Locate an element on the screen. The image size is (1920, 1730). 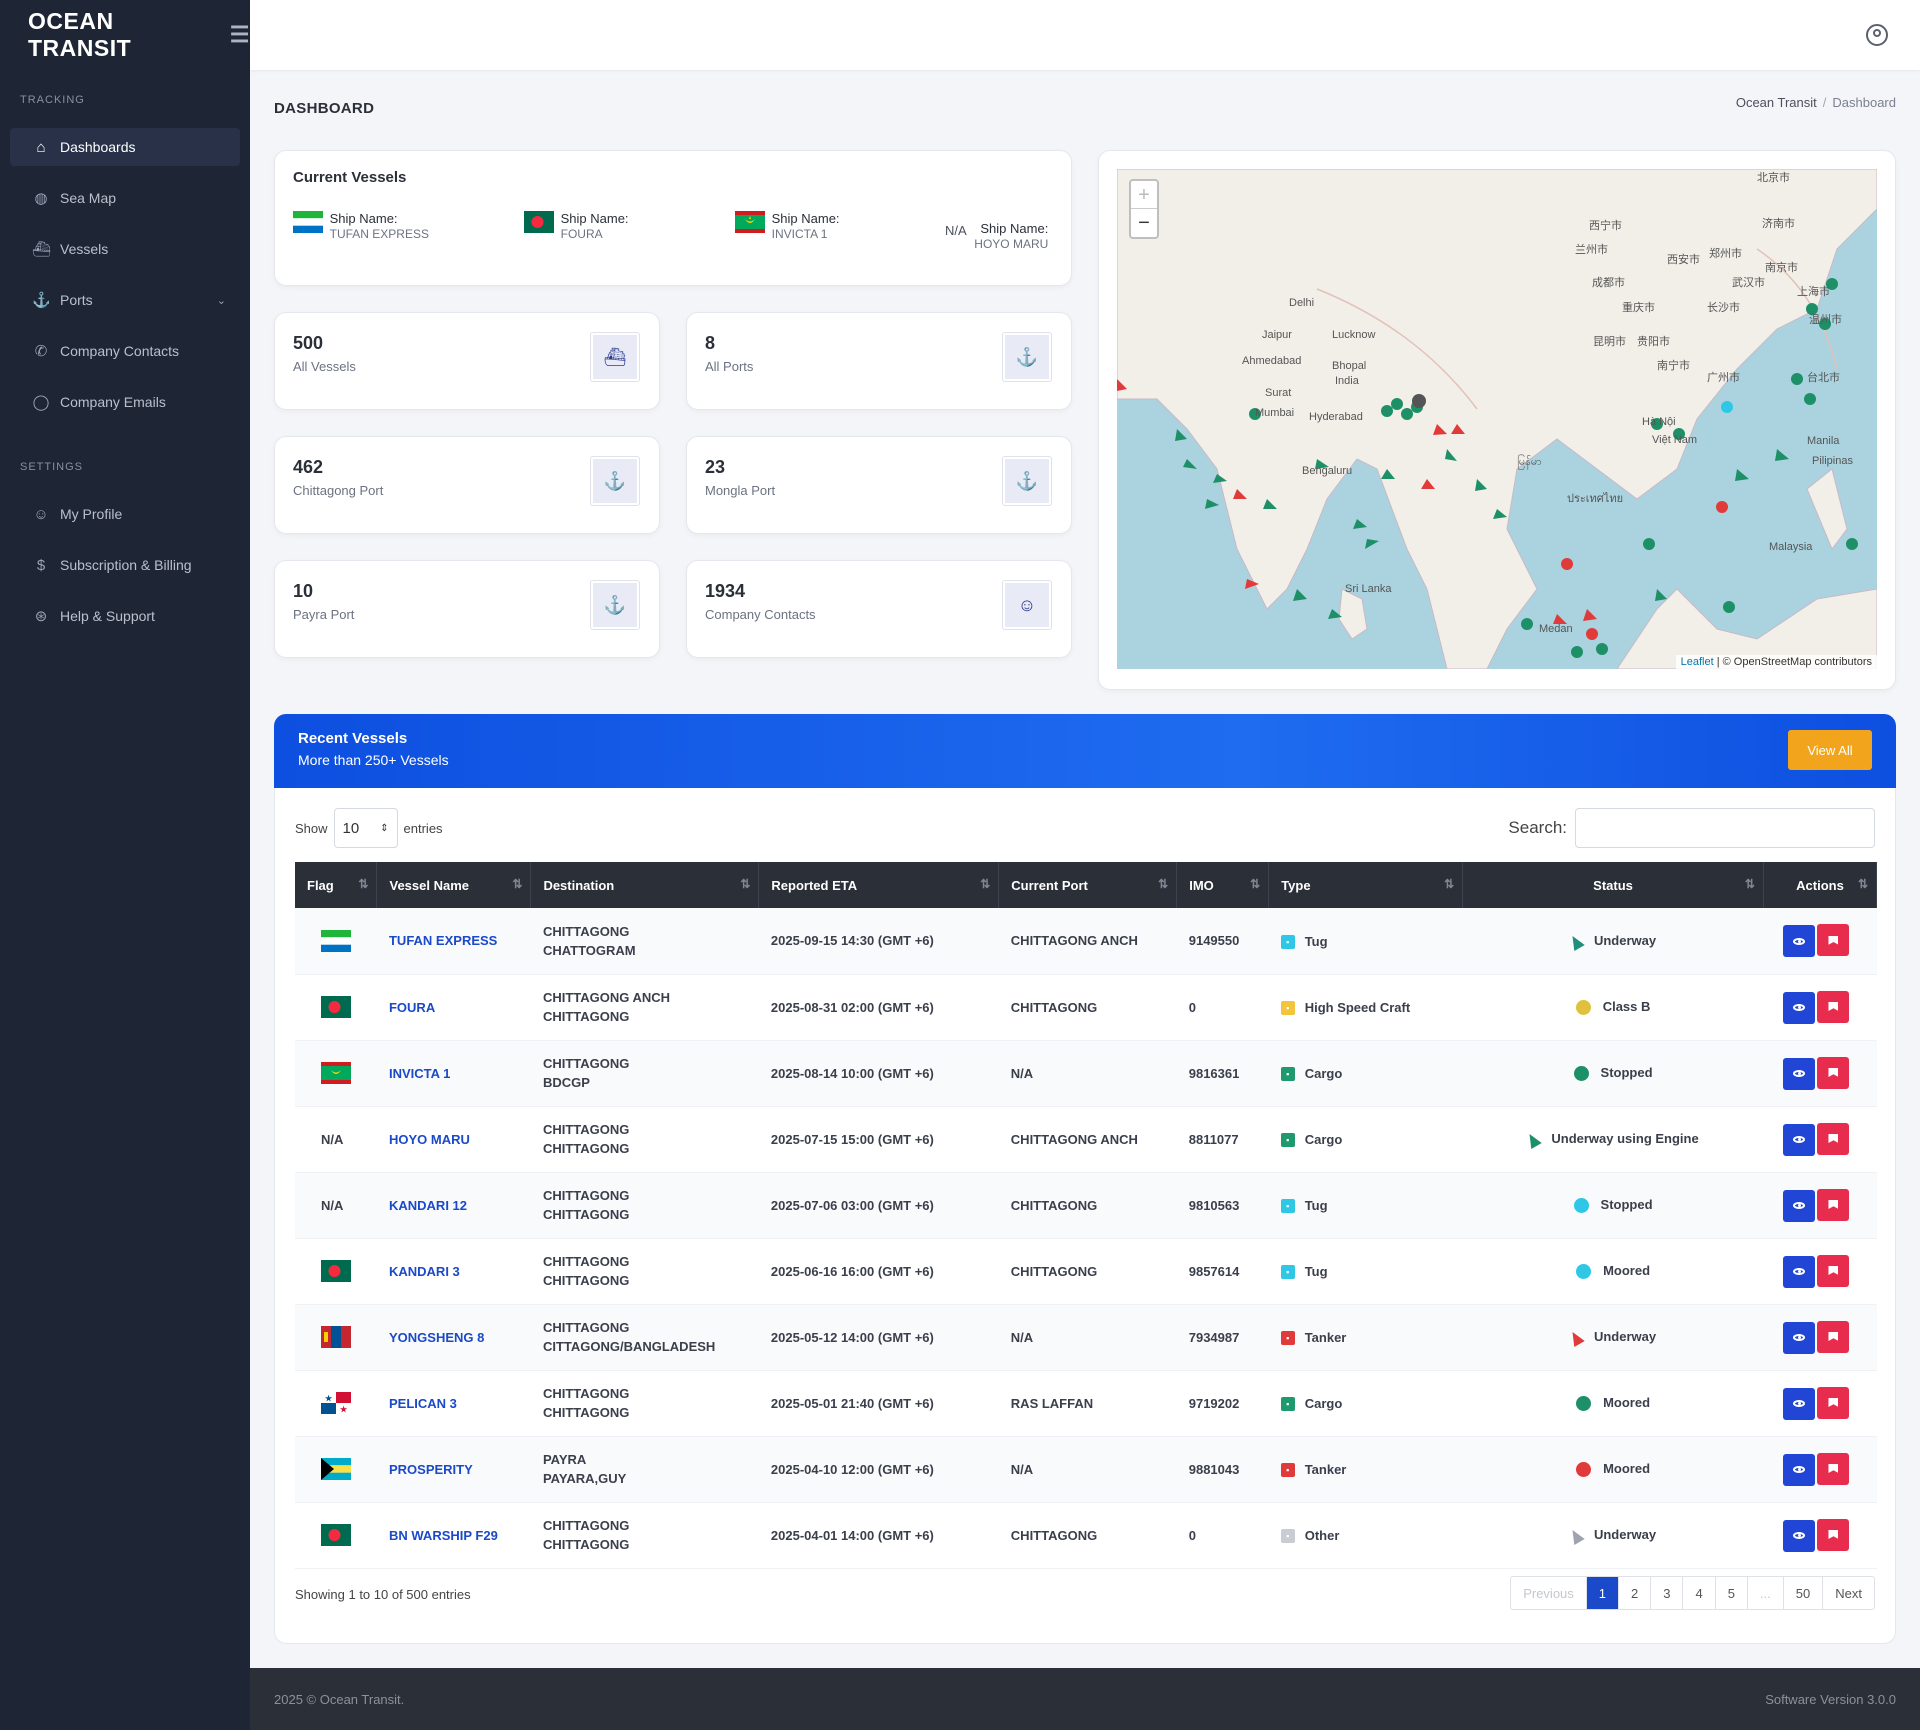
column-header-current-port: Current Port ⇅ is located at coordinates (1088, 885).